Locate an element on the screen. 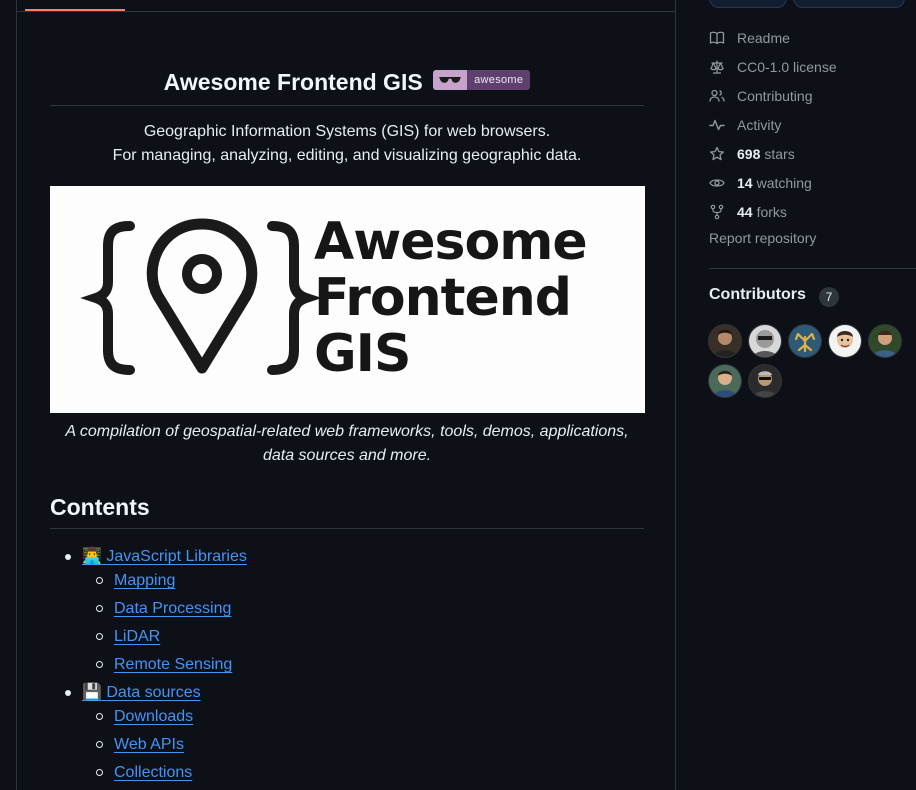 This screenshot has height=790, width=916. toc-link-label: JavaScript Libraries is located at coordinates (176, 556).